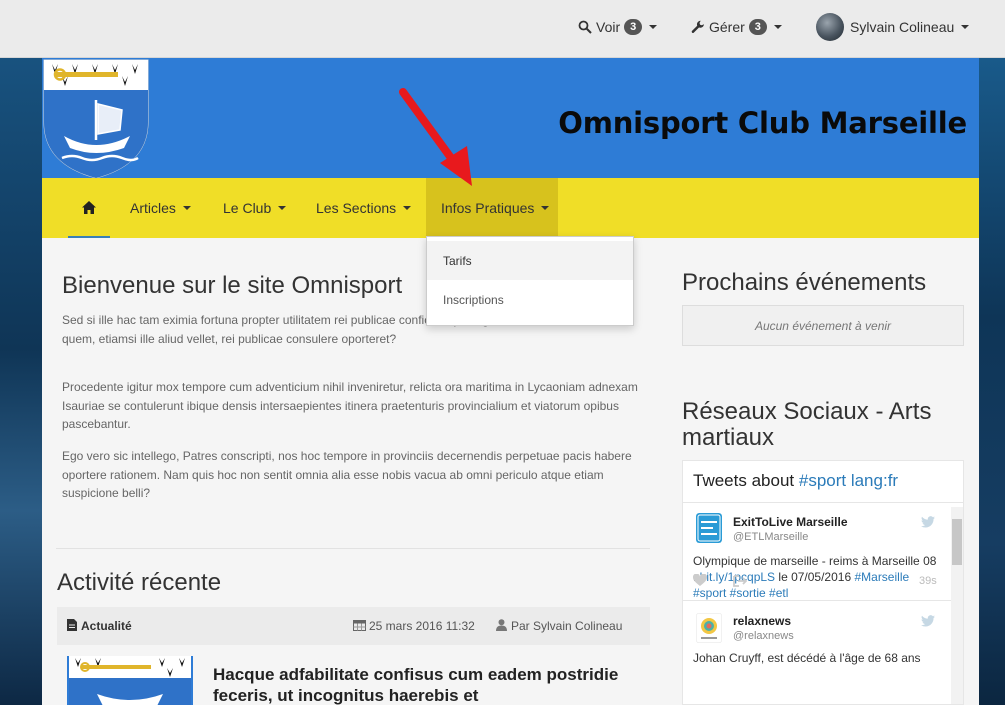 This screenshot has width=1005, height=705. I want to click on gerer-count-badge: 3, so click(757, 27).